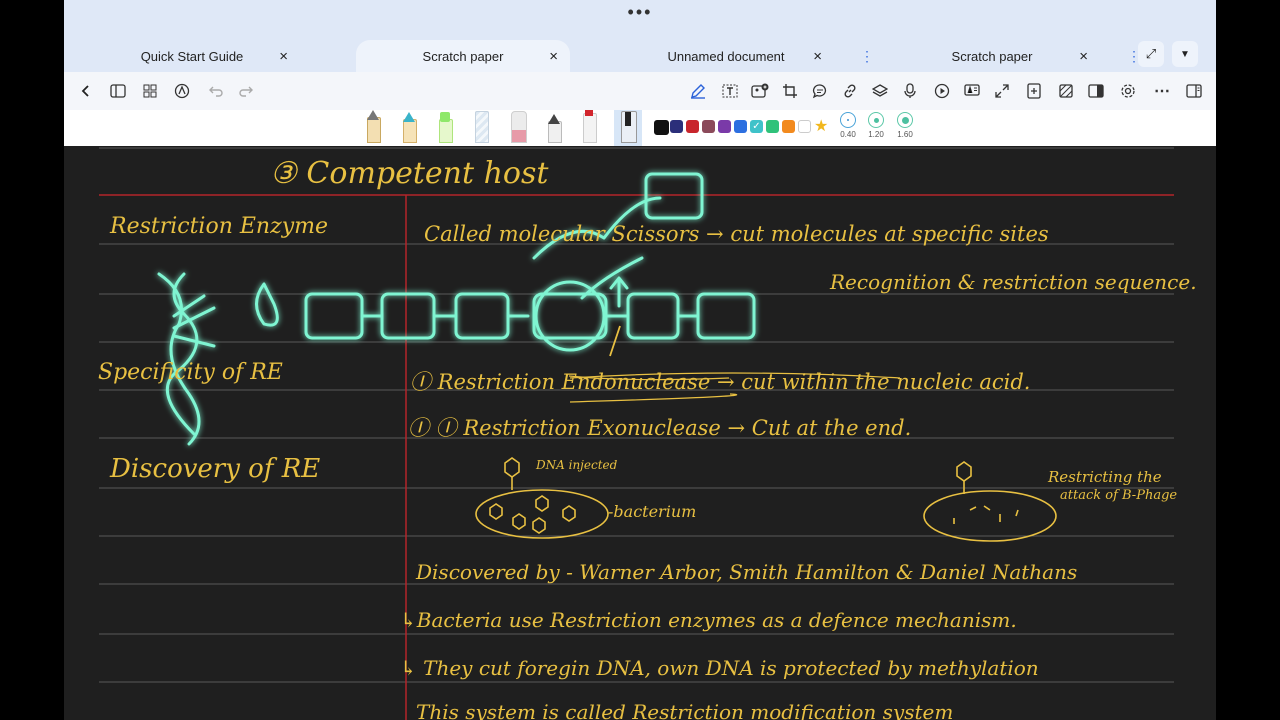  I want to click on redo-icon, so click(246, 91).